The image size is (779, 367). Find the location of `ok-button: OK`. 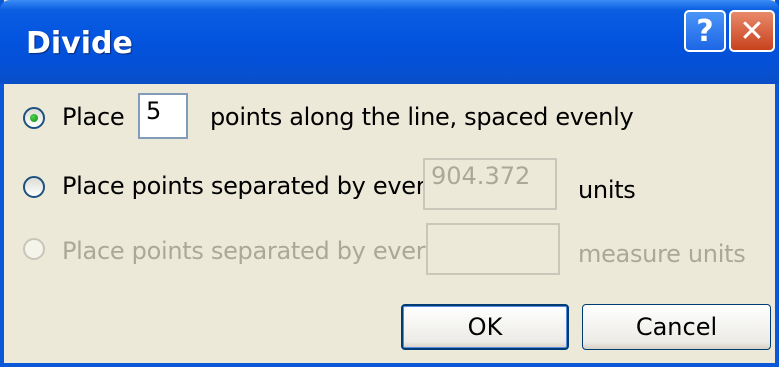

ok-button: OK is located at coordinates (485, 327).